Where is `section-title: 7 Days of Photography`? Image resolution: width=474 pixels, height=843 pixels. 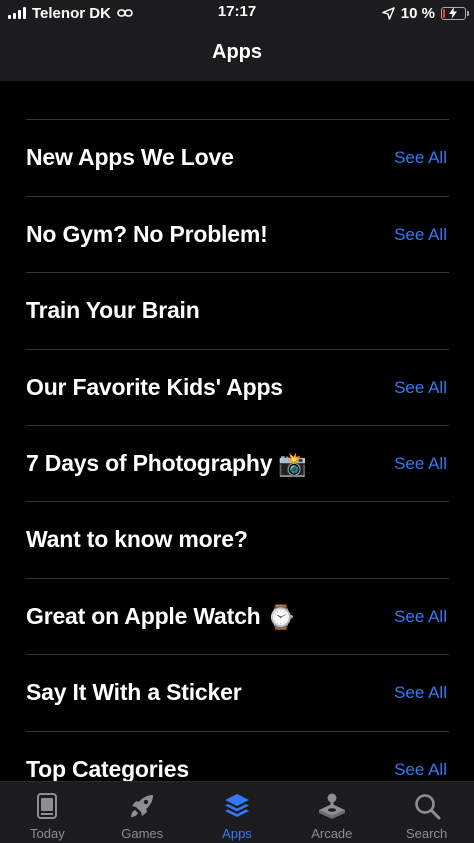 section-title: 7 Days of Photography is located at coordinates (149, 463).